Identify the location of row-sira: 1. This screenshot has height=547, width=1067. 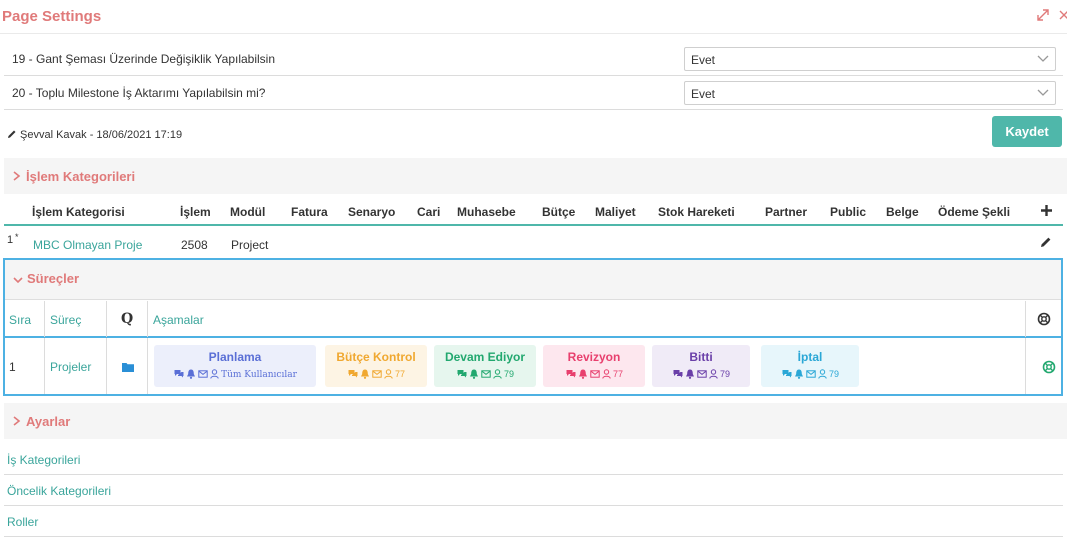
(12, 367).